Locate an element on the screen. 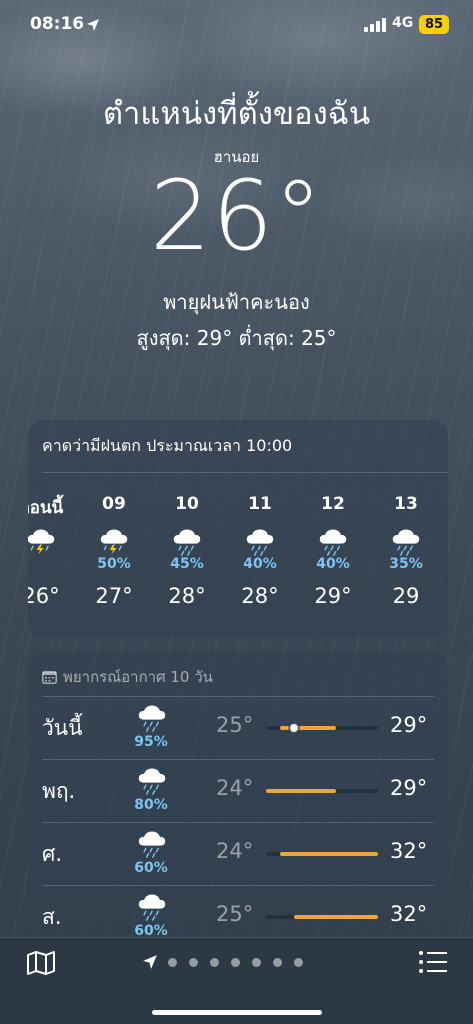 The image size is (473, 1024). location-list-icon is located at coordinates (433, 964).